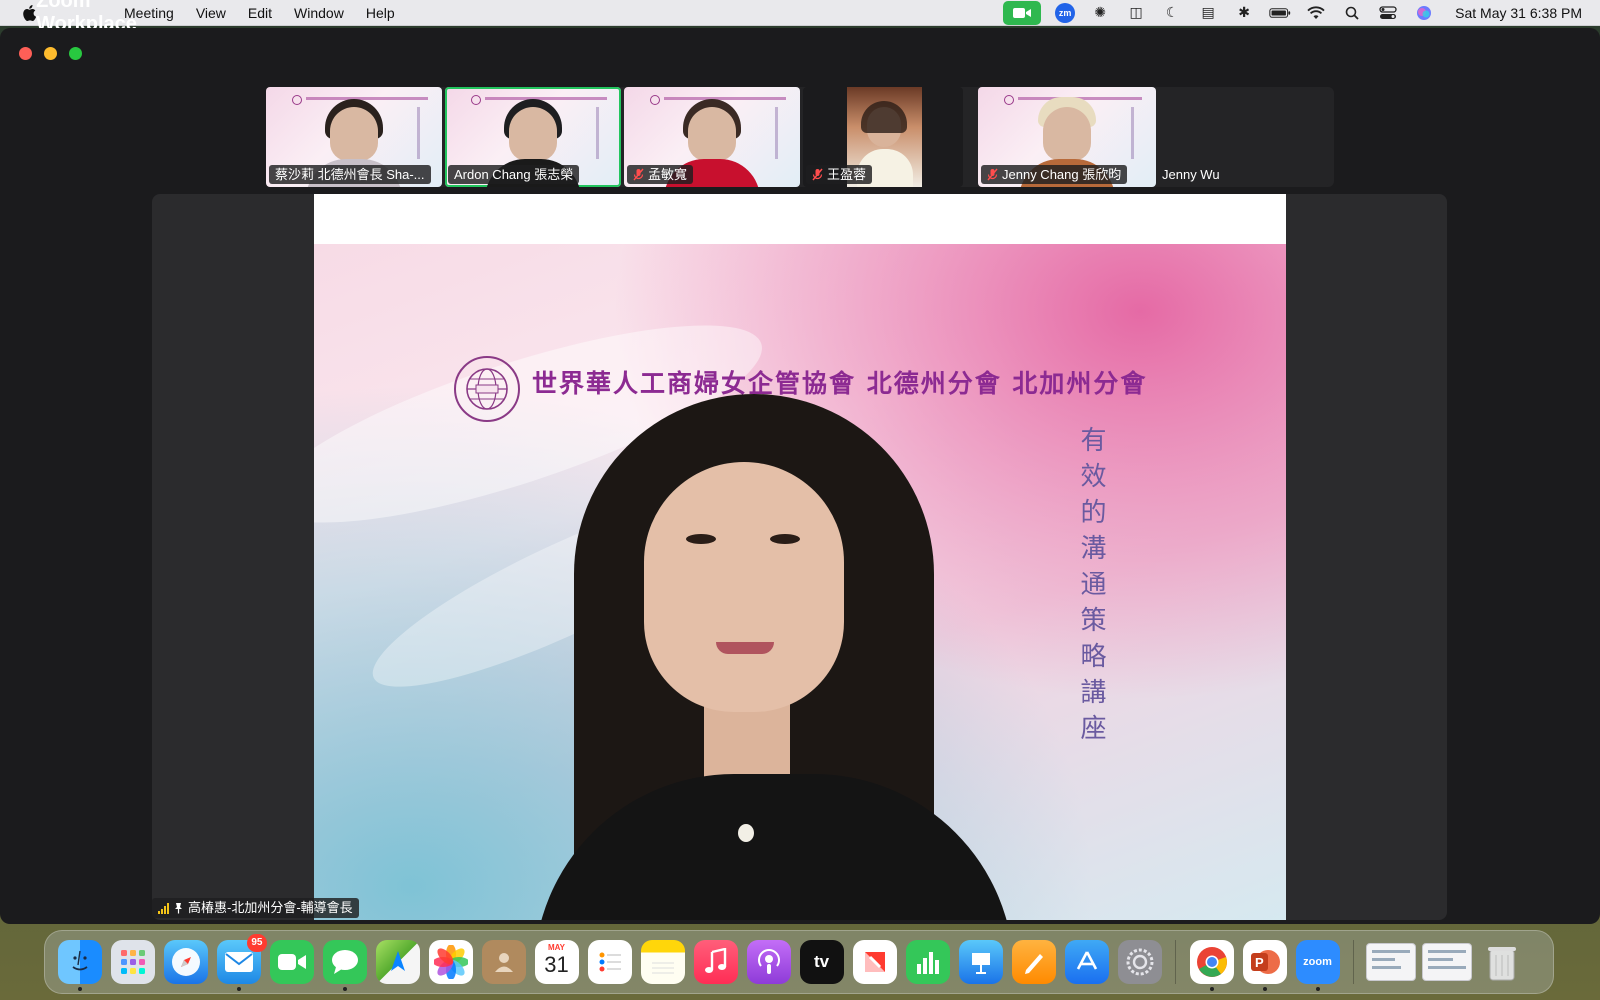 The width and height of the screenshot is (1600, 1000). I want to click on menubar-clock: Sat May 31 6:38 PM, so click(1518, 13).